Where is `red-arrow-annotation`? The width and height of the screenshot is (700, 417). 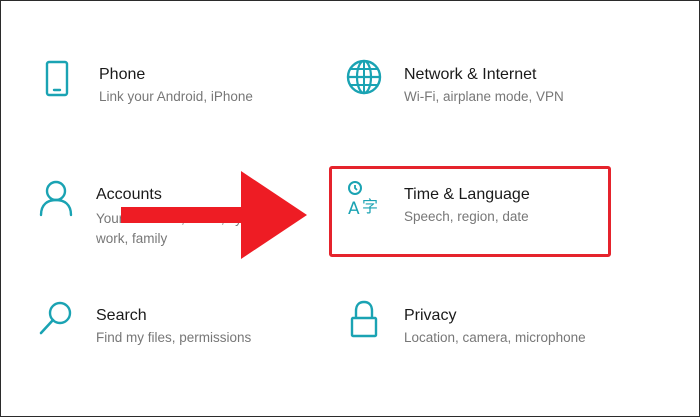
red-arrow-annotation is located at coordinates (214, 215).